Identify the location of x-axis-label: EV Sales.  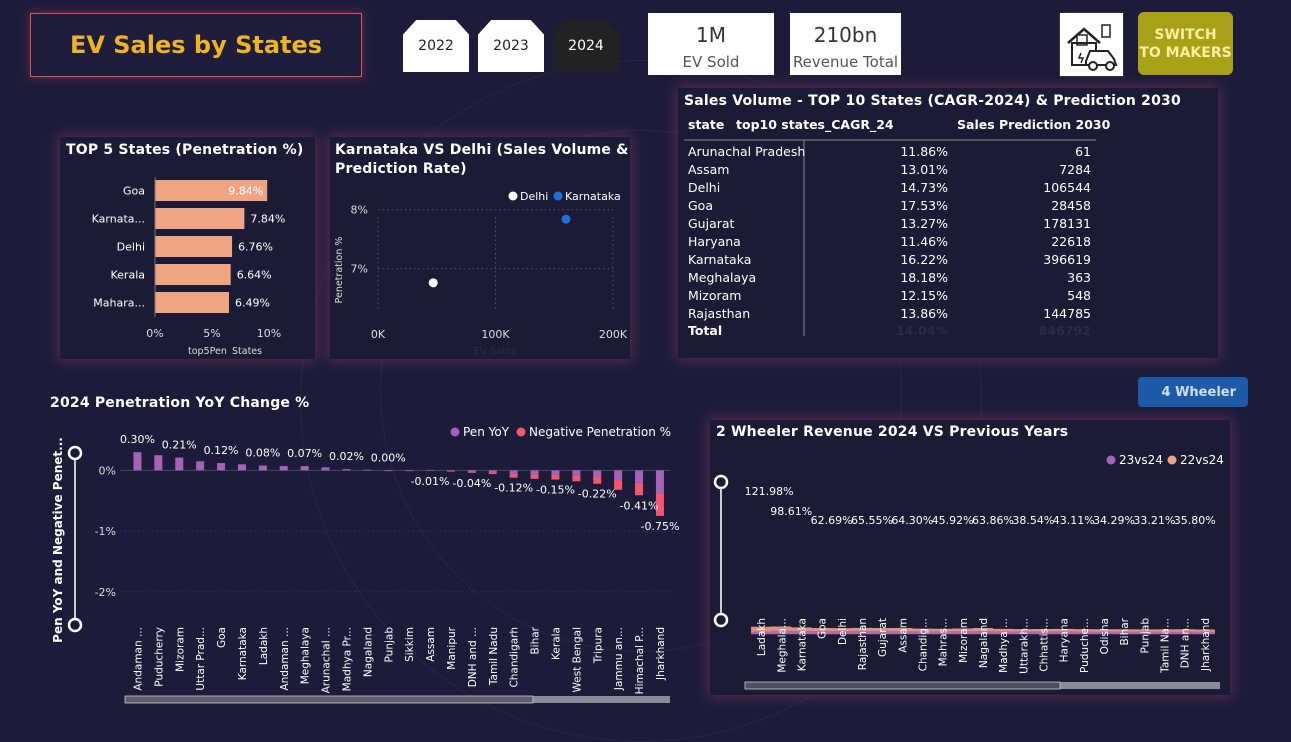
(495, 351).